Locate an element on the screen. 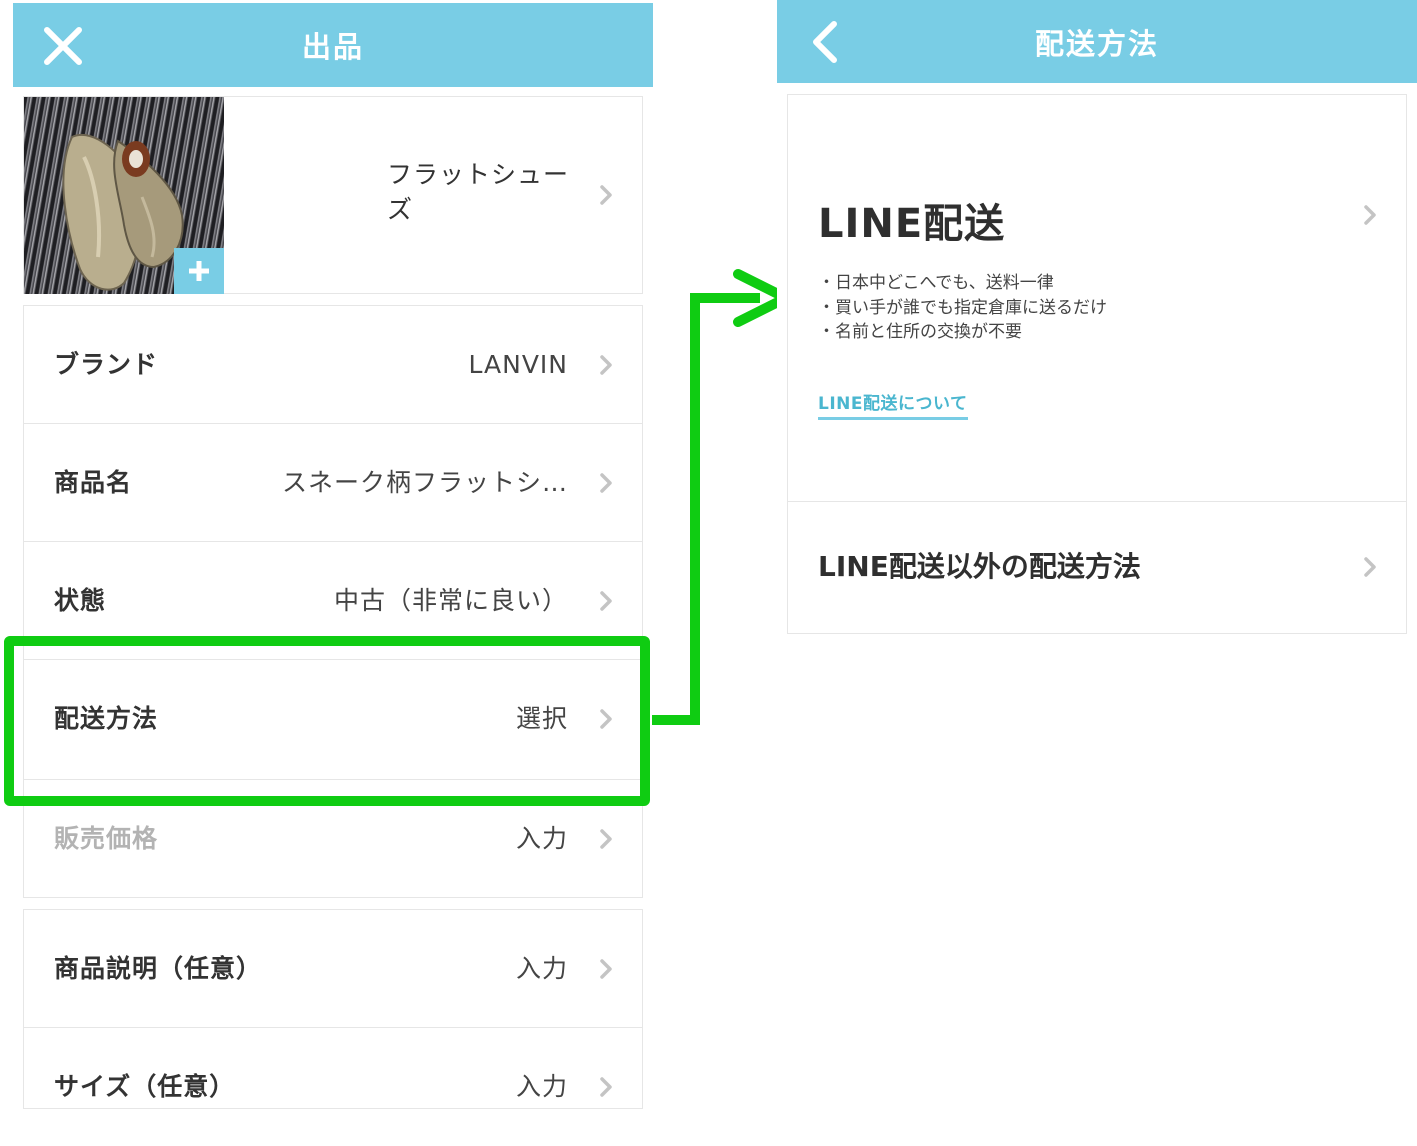 This screenshot has width=1417, height=1146. plus-icon is located at coordinates (199, 271).